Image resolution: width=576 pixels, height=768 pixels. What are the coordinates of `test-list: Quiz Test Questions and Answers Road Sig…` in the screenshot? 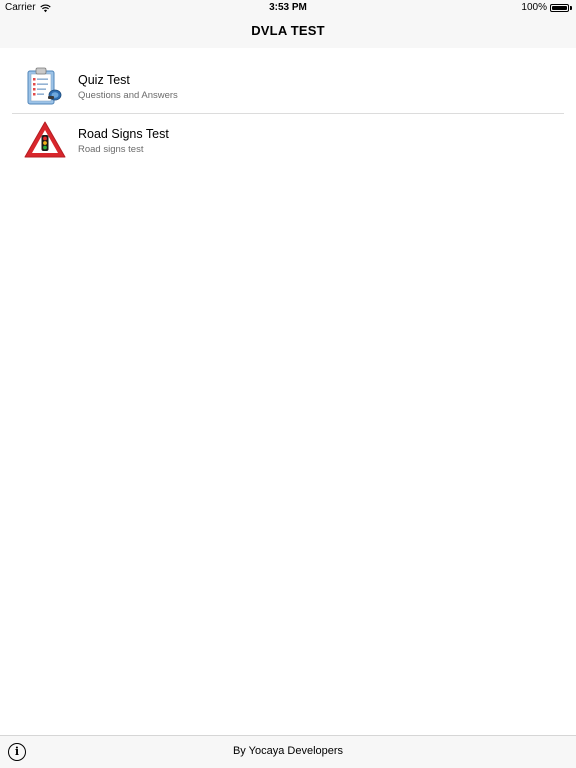 It's located at (288, 114).